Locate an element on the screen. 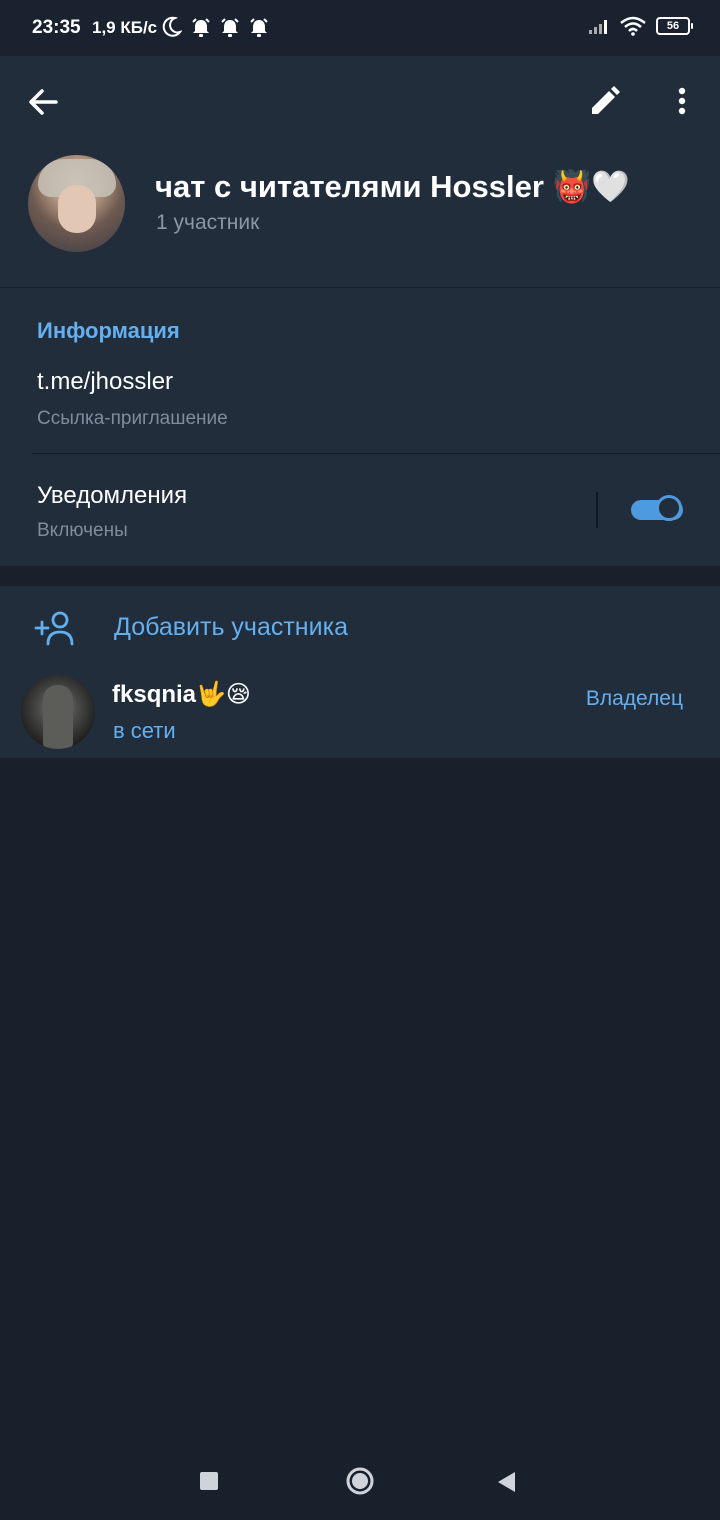 The height and width of the screenshot is (1520, 720). add-user-icon is located at coordinates (54, 628).